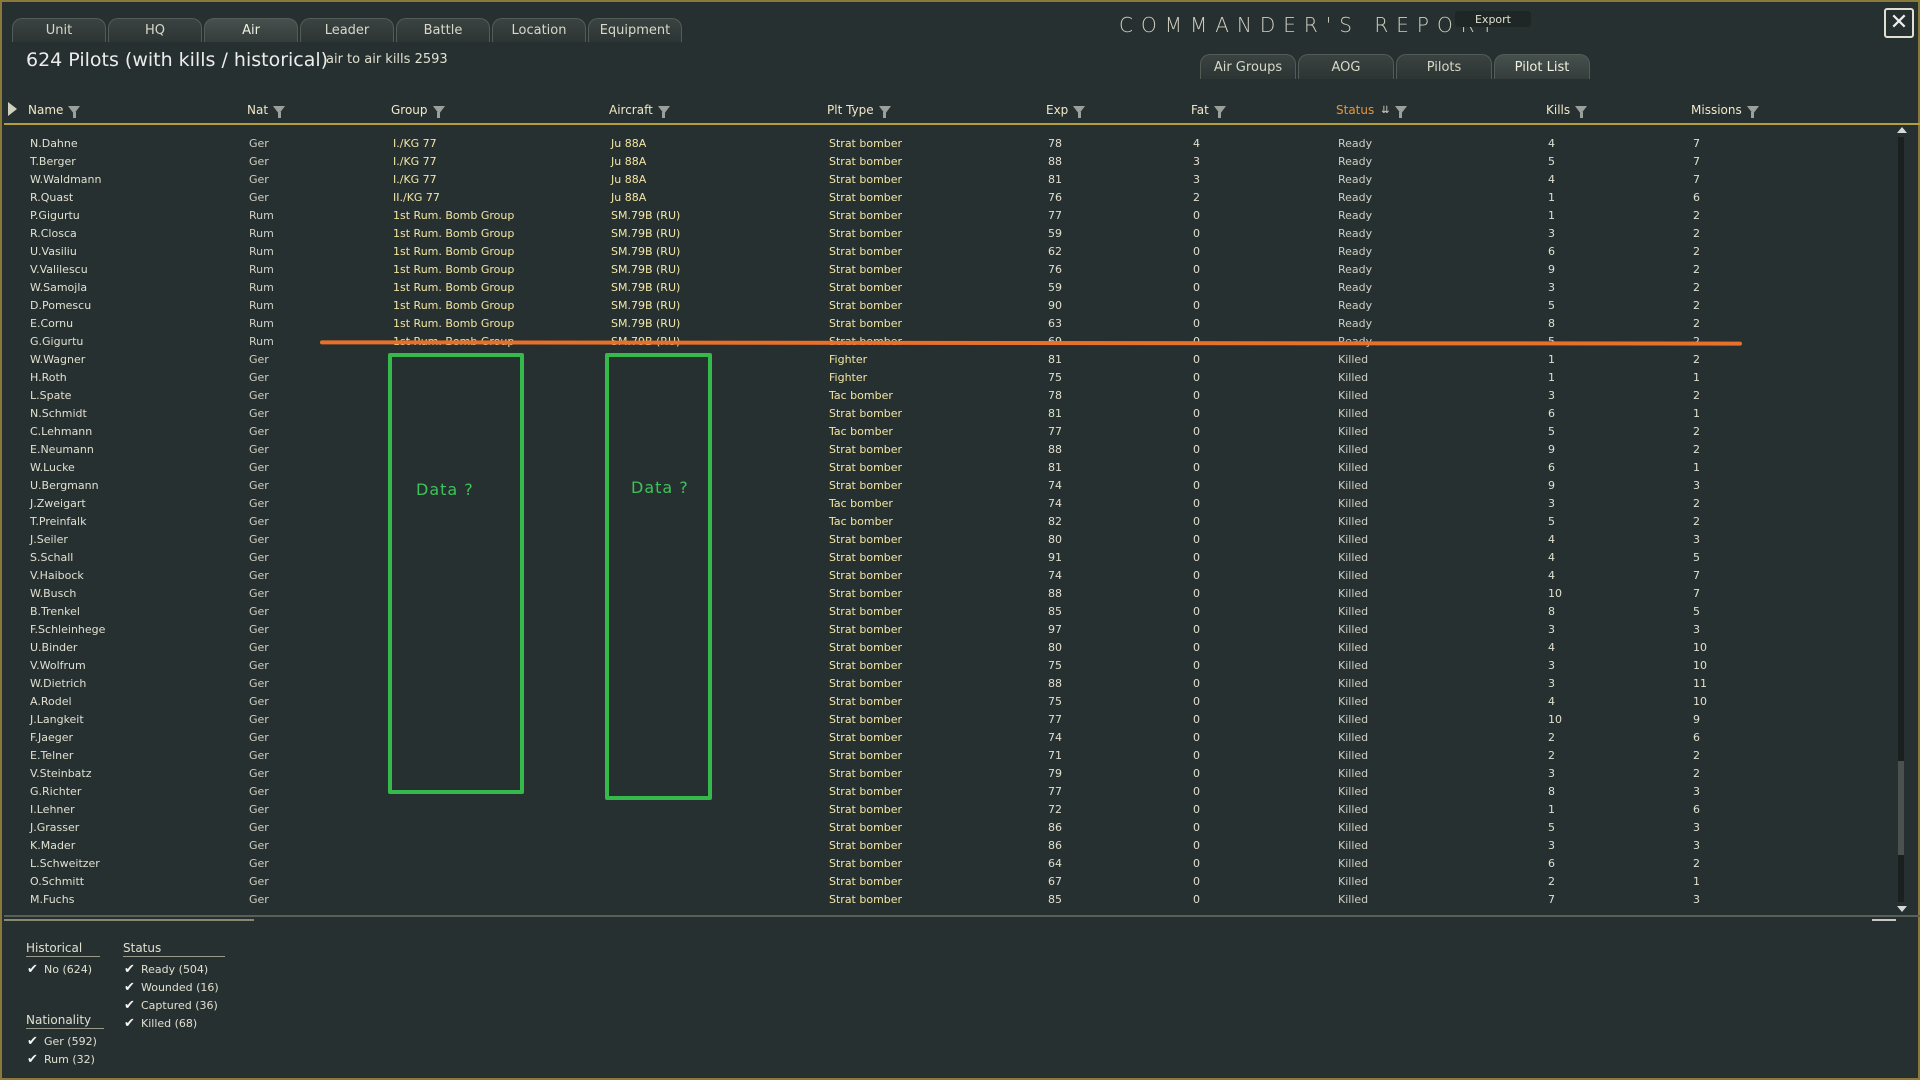 The height and width of the screenshot is (1080, 1920). Describe the element at coordinates (859, 110) in the screenshot. I see `column-header-plt-type: Plt Type` at that location.